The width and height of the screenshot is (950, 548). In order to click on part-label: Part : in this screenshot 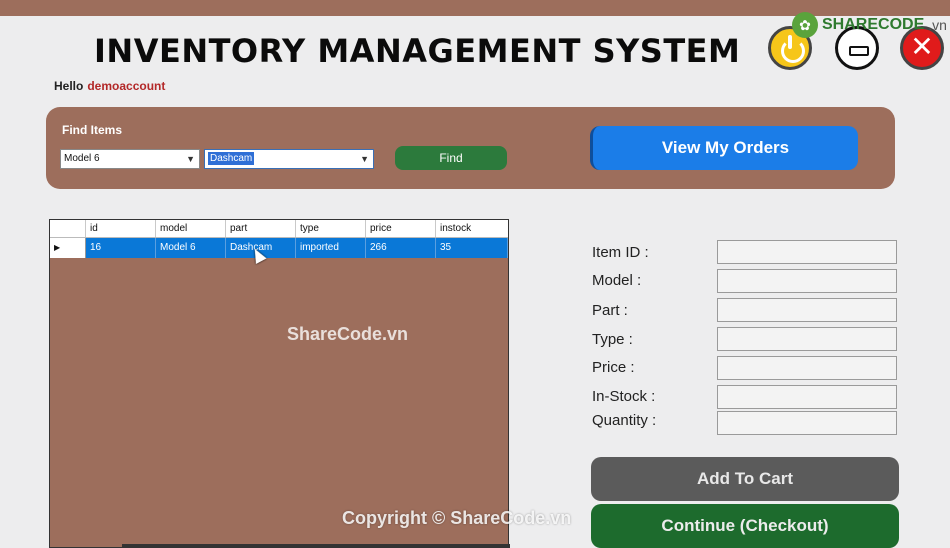, I will do `click(610, 310)`.